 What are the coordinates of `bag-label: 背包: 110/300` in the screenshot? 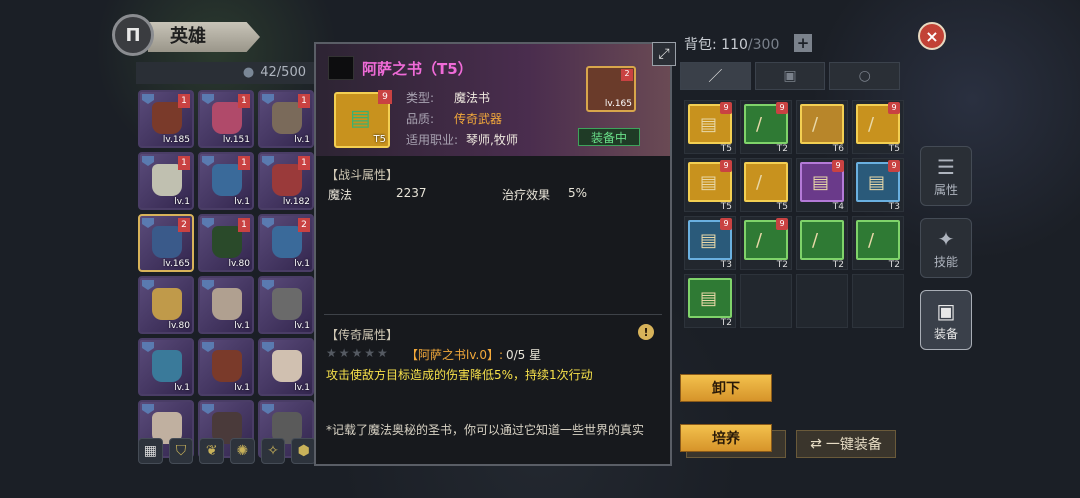 It's located at (731, 44).